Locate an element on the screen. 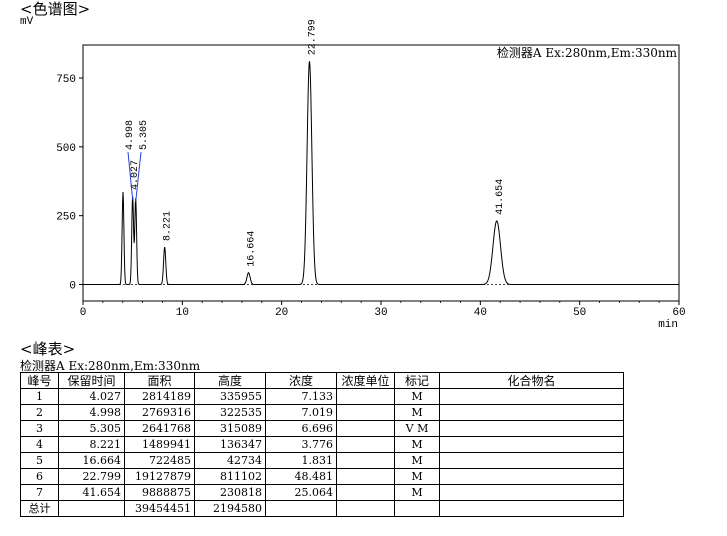  cell-retention-time: 4.027 is located at coordinates (91, 396).